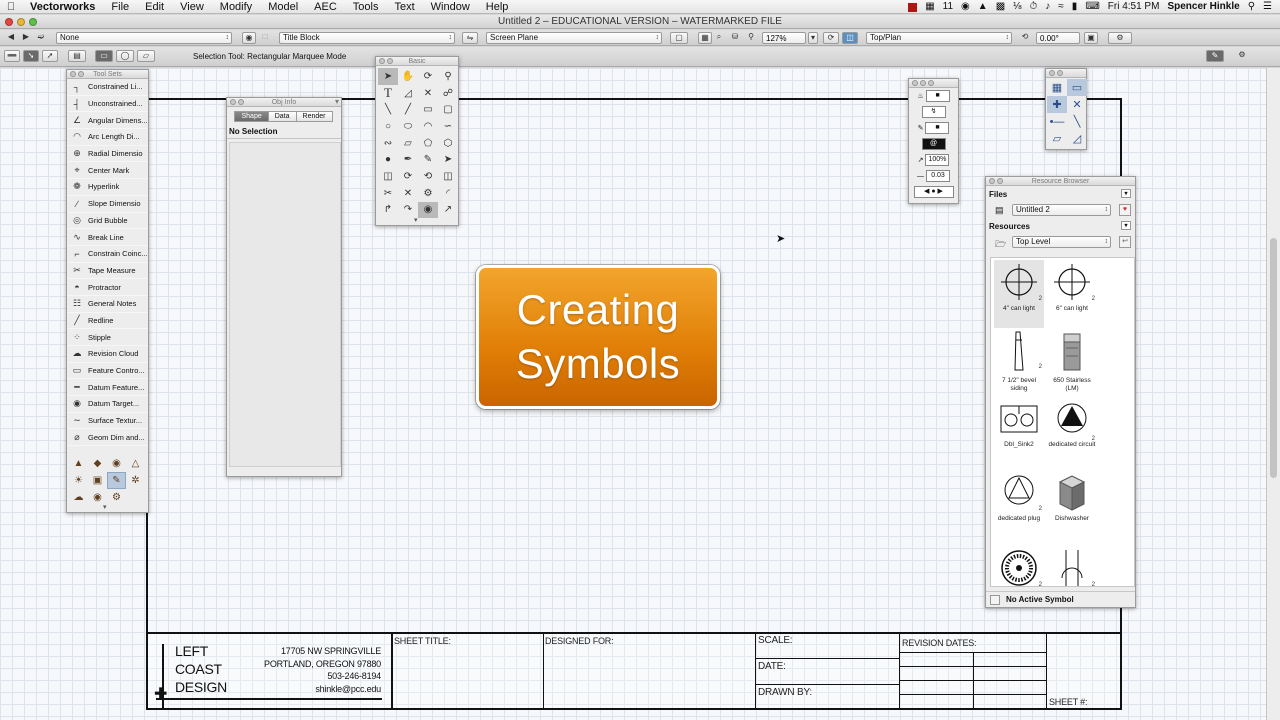 This screenshot has height=720, width=1280. What do you see at coordinates (283, 7) in the screenshot?
I see `menu-model: Model` at bounding box center [283, 7].